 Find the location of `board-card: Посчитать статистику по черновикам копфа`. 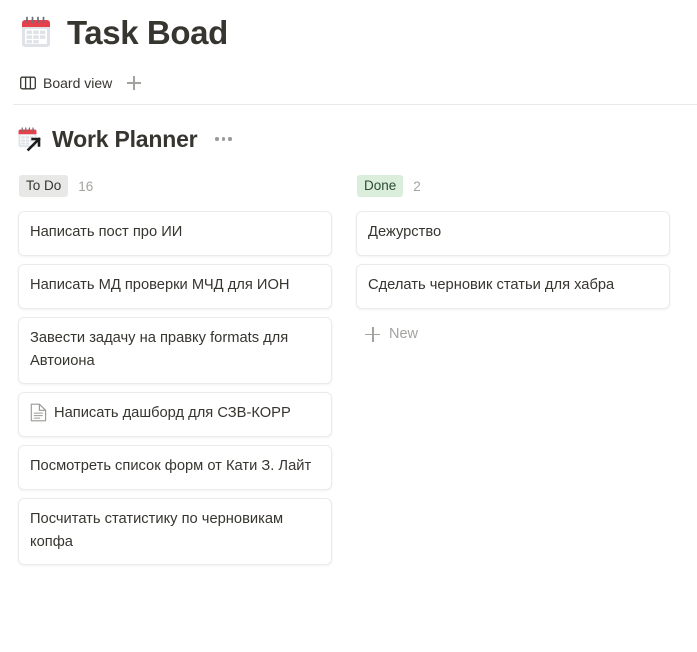

board-card: Посчитать статистику по черновикам копфа is located at coordinates (175, 531).